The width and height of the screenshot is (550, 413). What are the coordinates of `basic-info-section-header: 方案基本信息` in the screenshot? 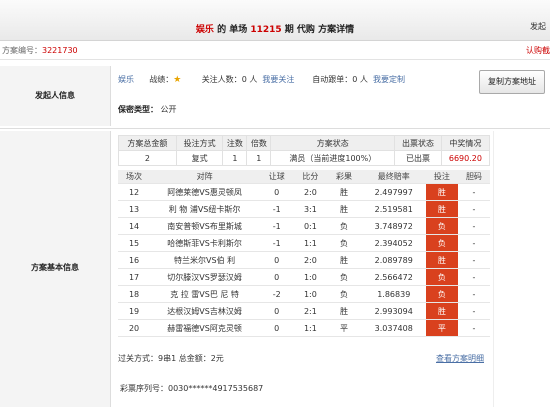 It's located at (55, 269).